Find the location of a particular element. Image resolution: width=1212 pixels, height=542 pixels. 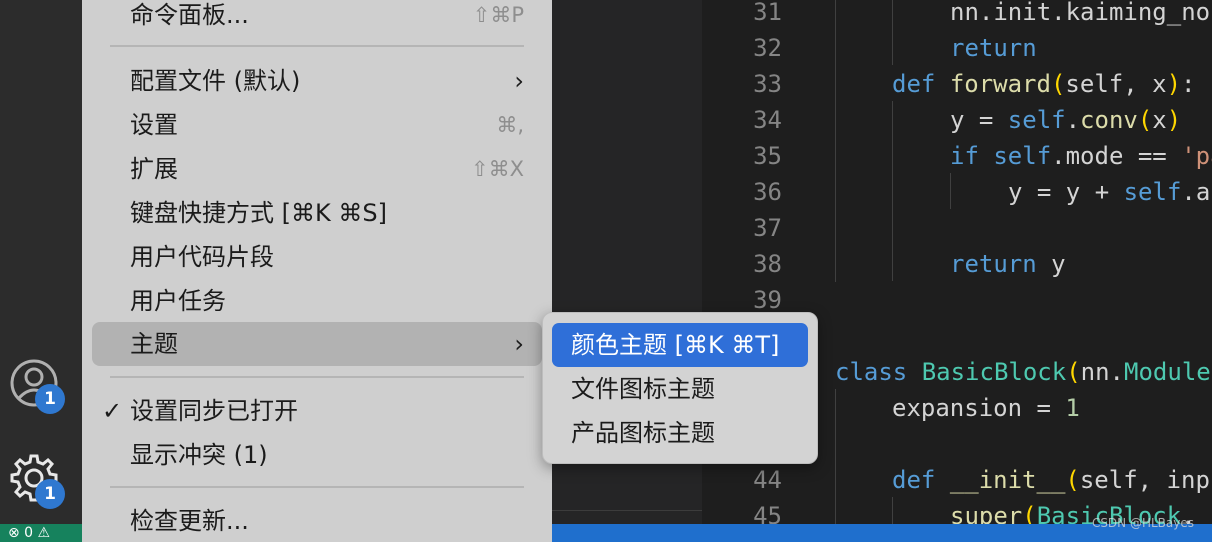

remote-status-item: ⊗ 0 ⚠ is located at coordinates (41, 533).